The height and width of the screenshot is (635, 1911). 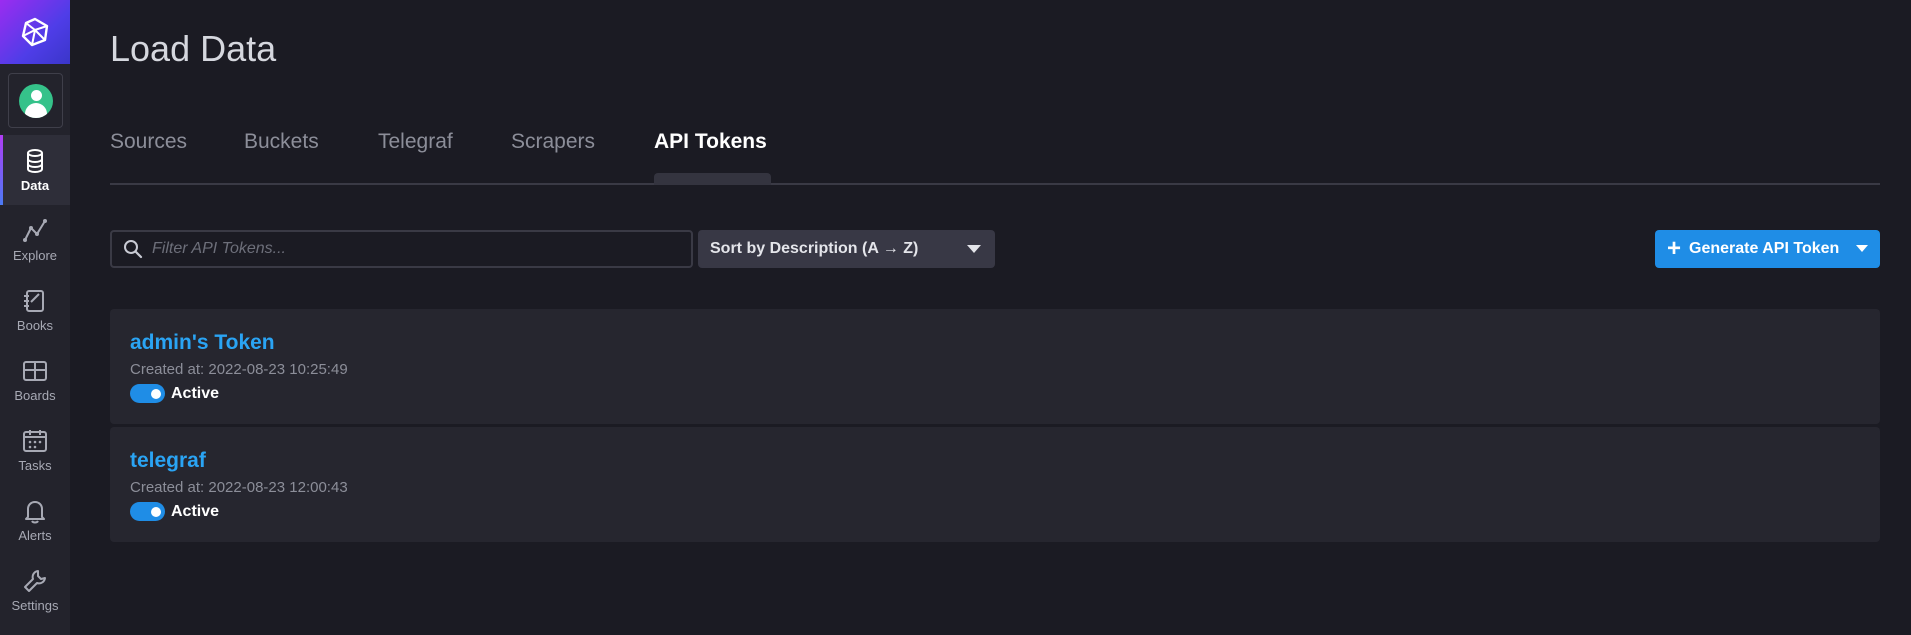 What do you see at coordinates (1674, 248) in the screenshot?
I see `plus-icon: +` at bounding box center [1674, 248].